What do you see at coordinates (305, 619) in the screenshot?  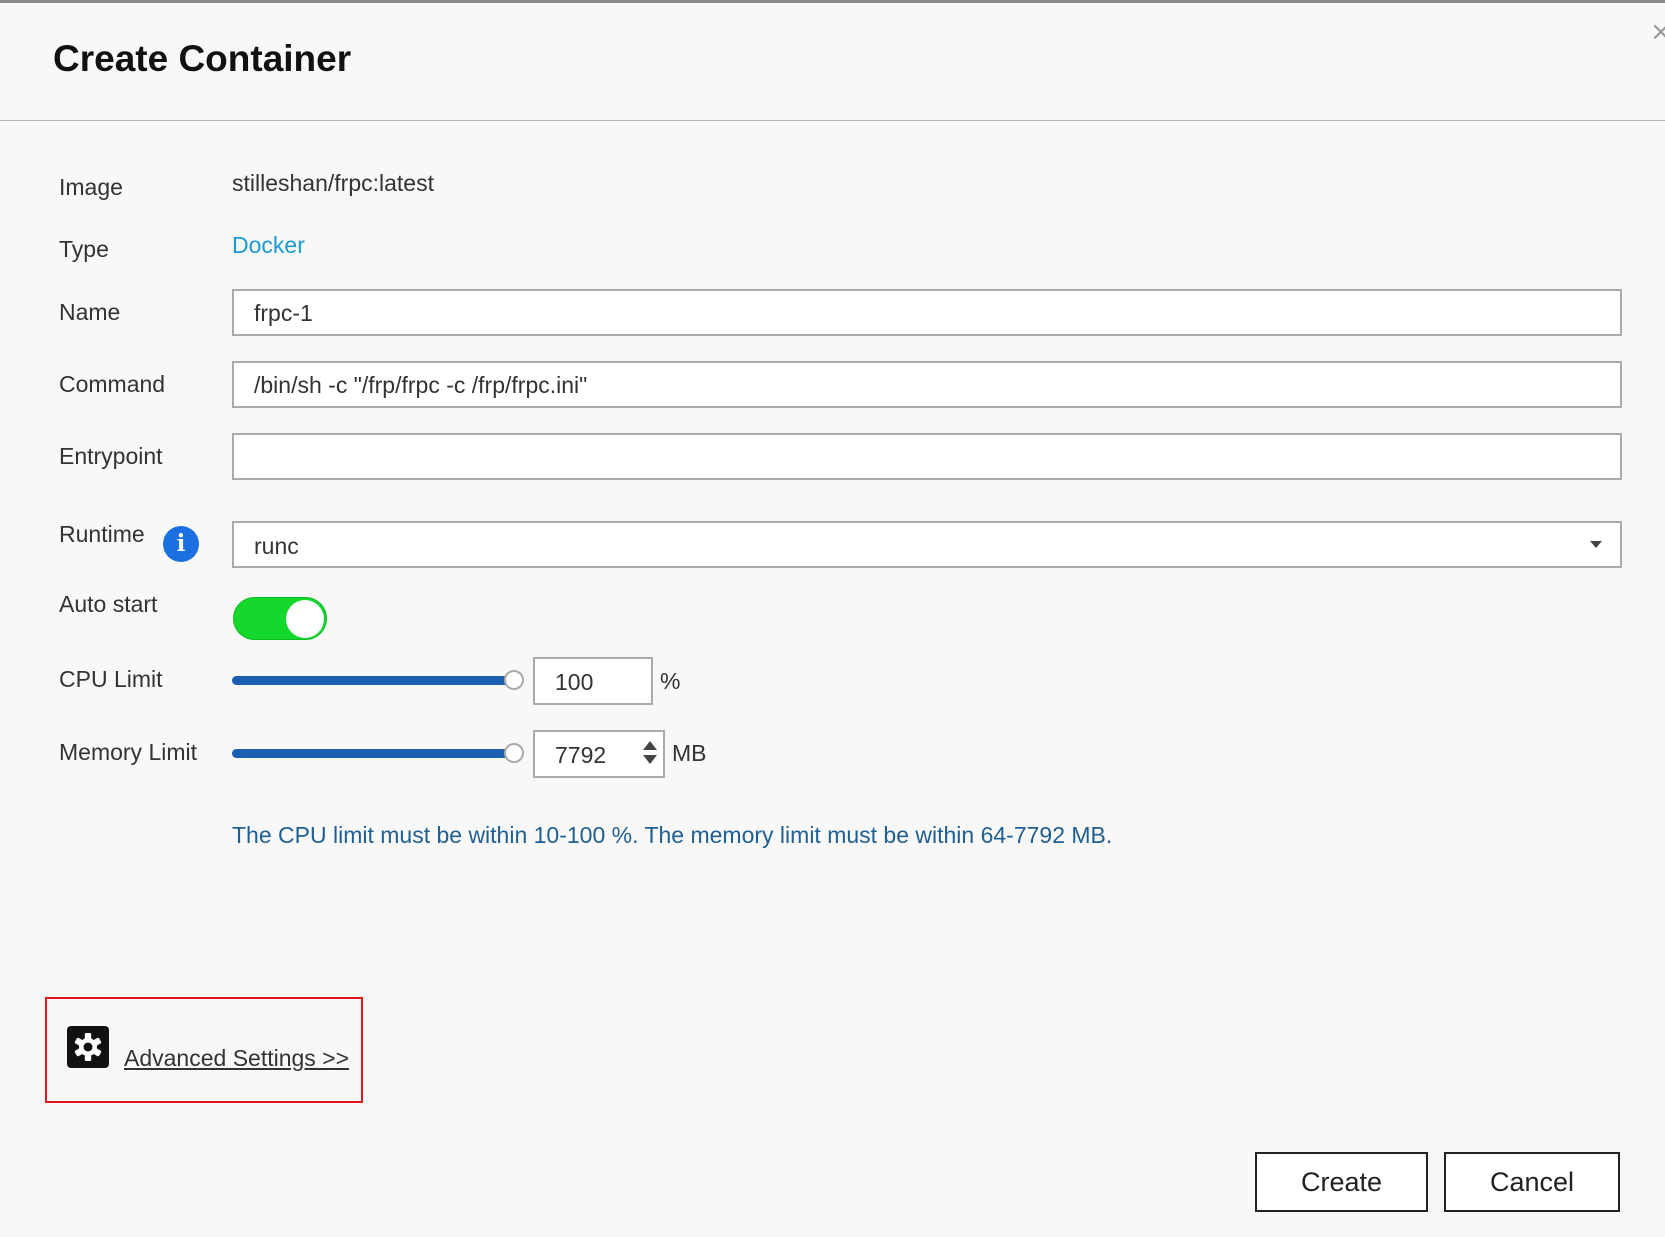 I see `toggle-knob` at bounding box center [305, 619].